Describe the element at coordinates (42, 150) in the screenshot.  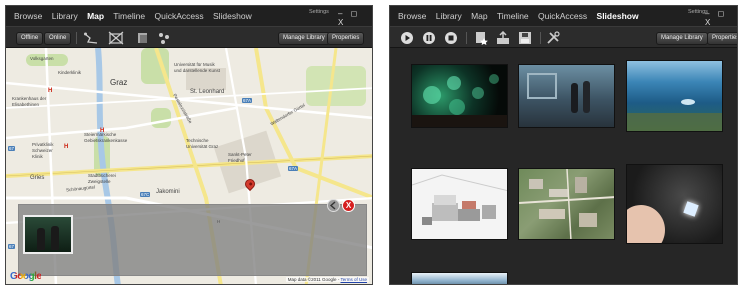
I see `map-place-label: Schweizer` at that location.